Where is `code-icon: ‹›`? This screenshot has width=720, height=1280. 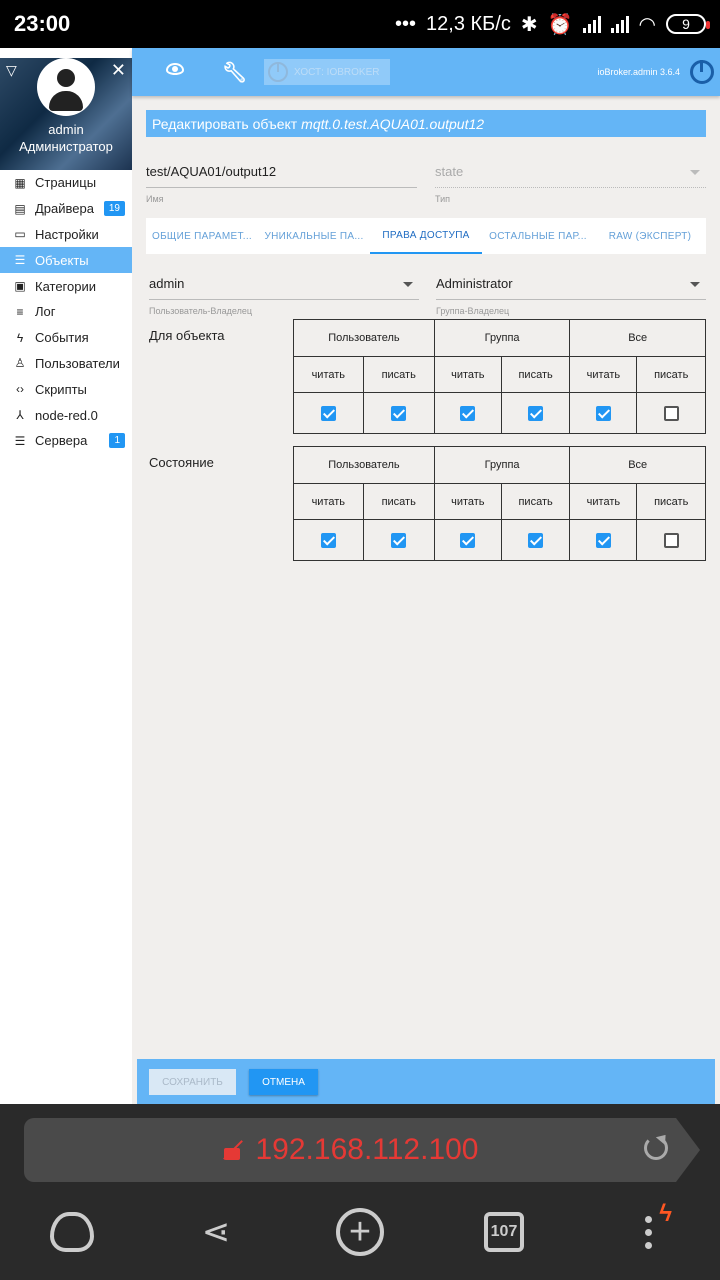
code-icon: ‹› is located at coordinates (20, 389).